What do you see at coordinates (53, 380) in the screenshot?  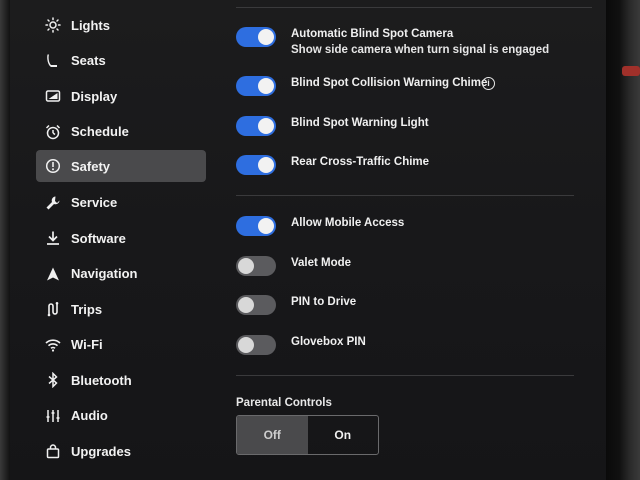 I see `bluetooth-icon` at bounding box center [53, 380].